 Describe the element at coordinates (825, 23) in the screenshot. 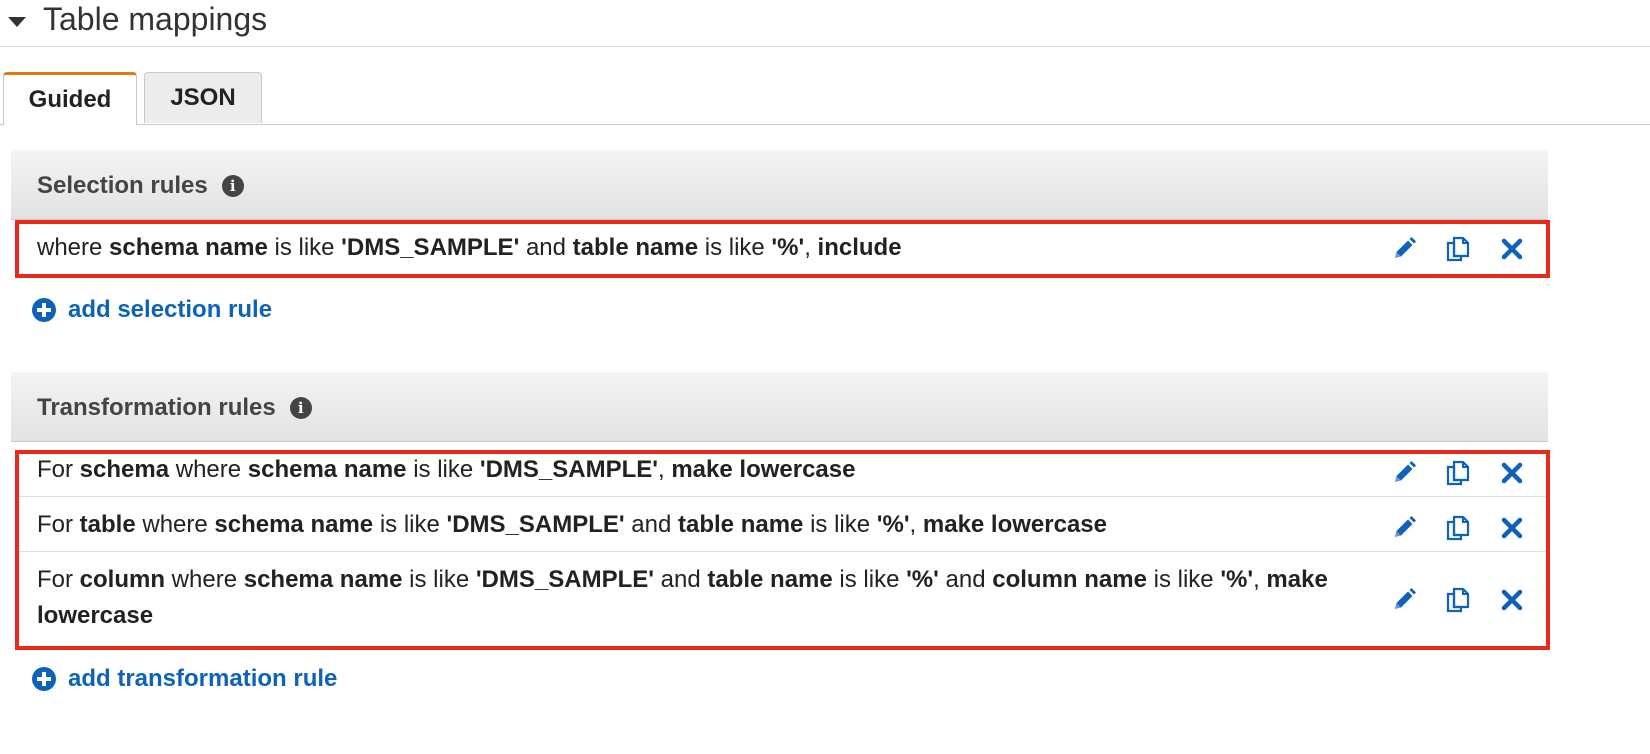

I see `table-mappings-header: Table mappings` at that location.